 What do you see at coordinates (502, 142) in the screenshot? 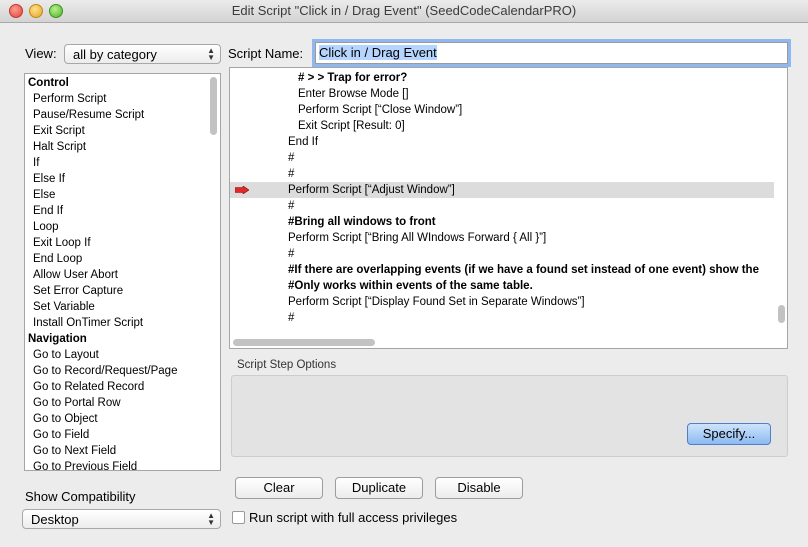
I see `script-line: End If` at bounding box center [502, 142].